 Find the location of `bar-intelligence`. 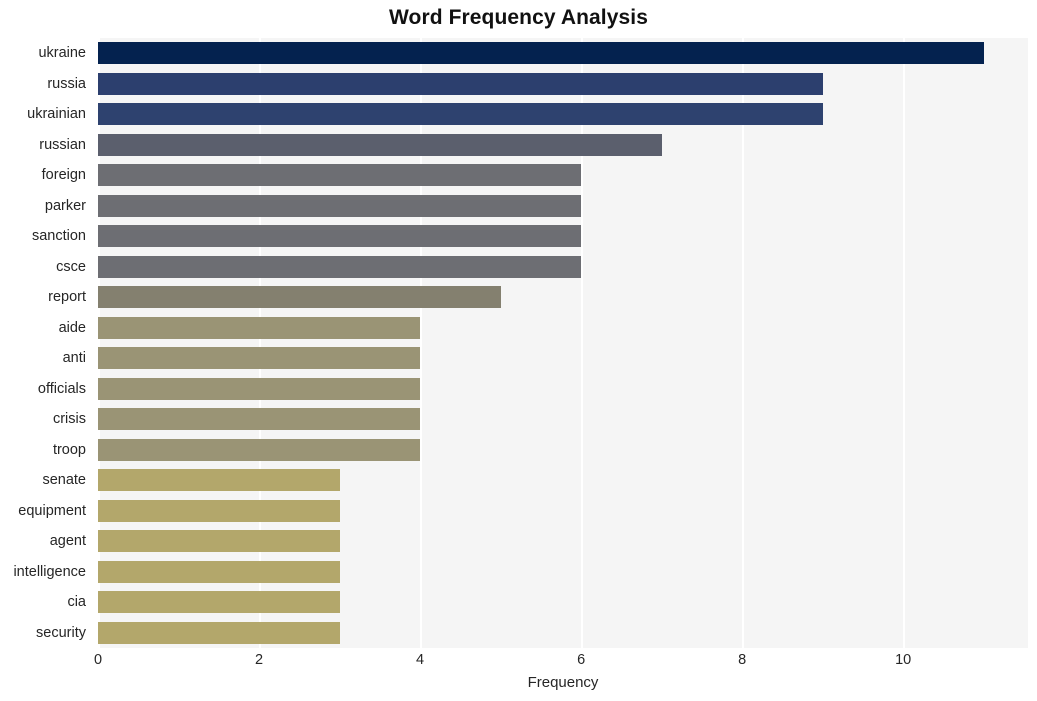

bar-intelligence is located at coordinates (219, 571).